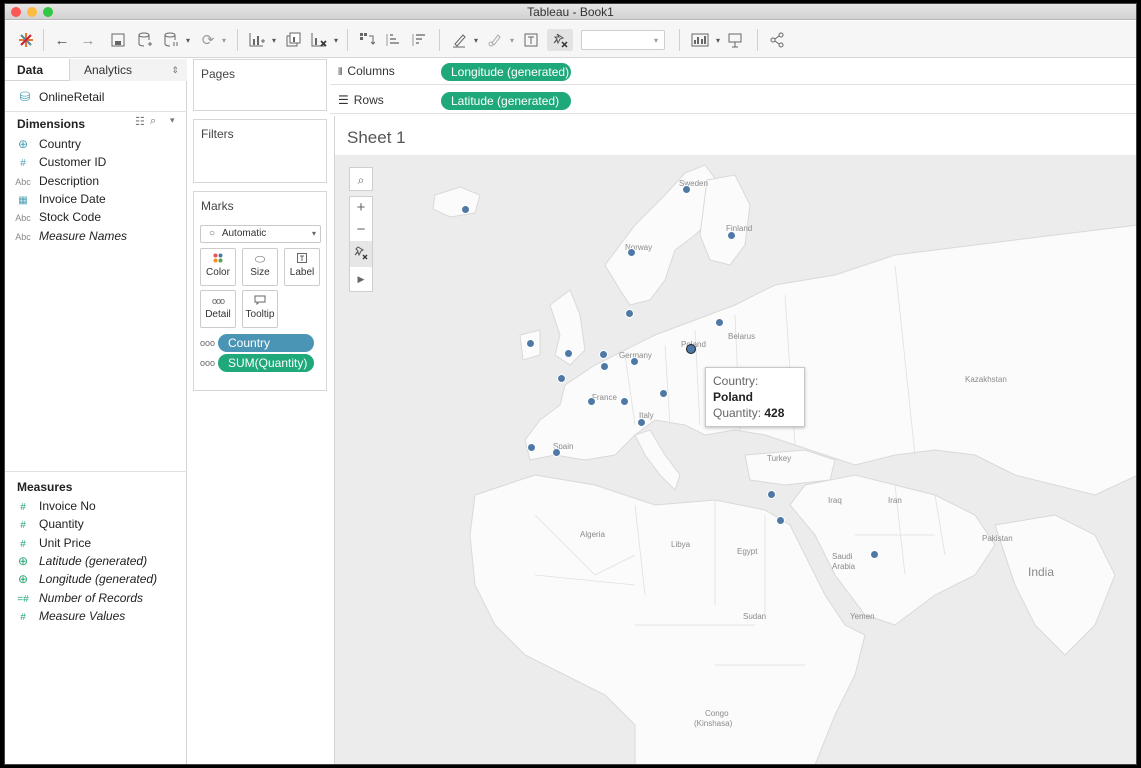  What do you see at coordinates (118, 40) in the screenshot?
I see `save-icon` at bounding box center [118, 40].